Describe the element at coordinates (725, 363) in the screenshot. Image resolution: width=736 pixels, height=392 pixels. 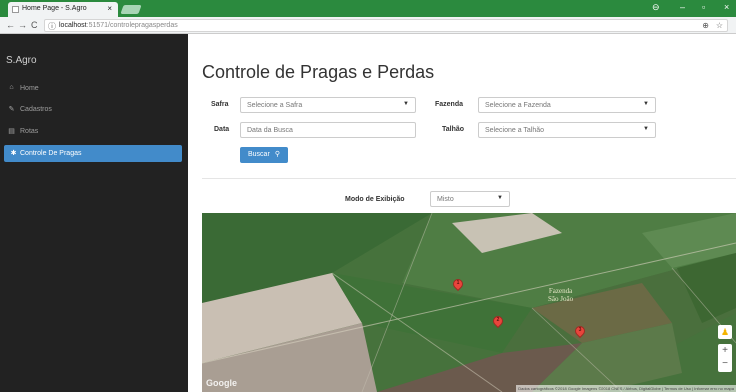
I see `zoom-out-button: −` at that location.